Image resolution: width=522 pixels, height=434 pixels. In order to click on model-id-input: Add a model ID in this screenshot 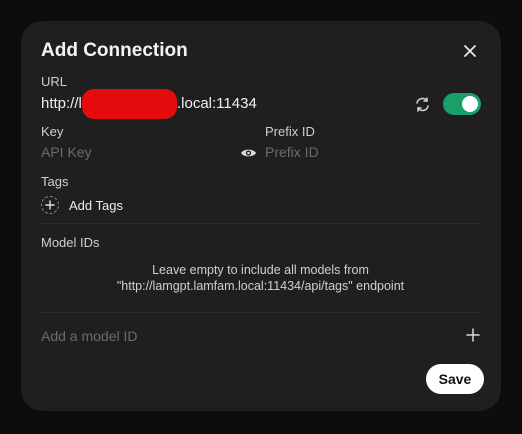, I will do `click(89, 336)`.